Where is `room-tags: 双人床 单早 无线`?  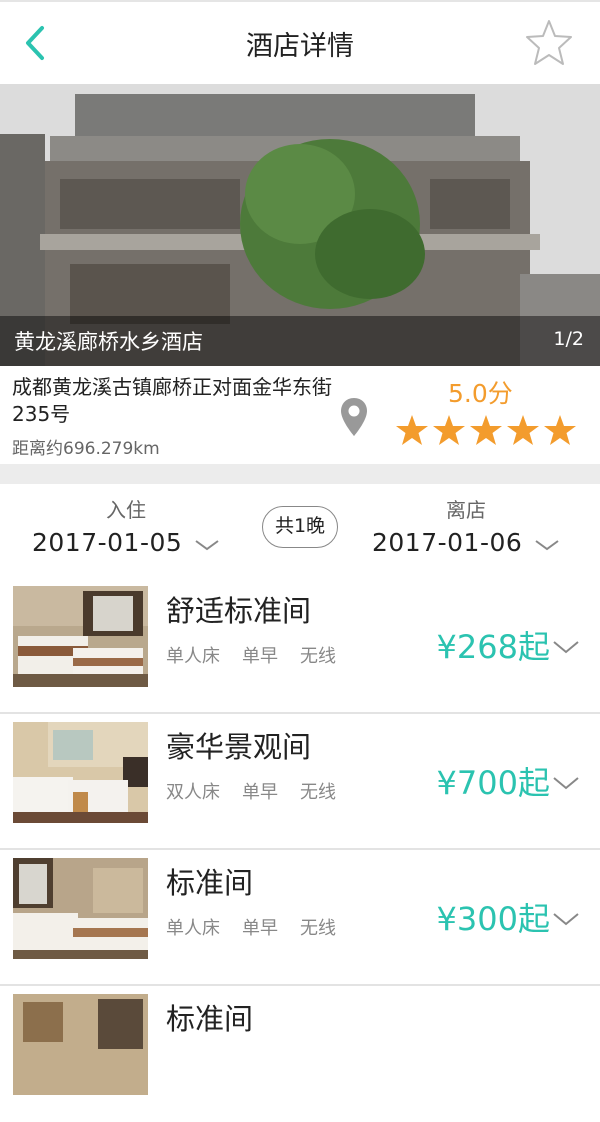
room-tags: 双人床 单早 无线 is located at coordinates (262, 791).